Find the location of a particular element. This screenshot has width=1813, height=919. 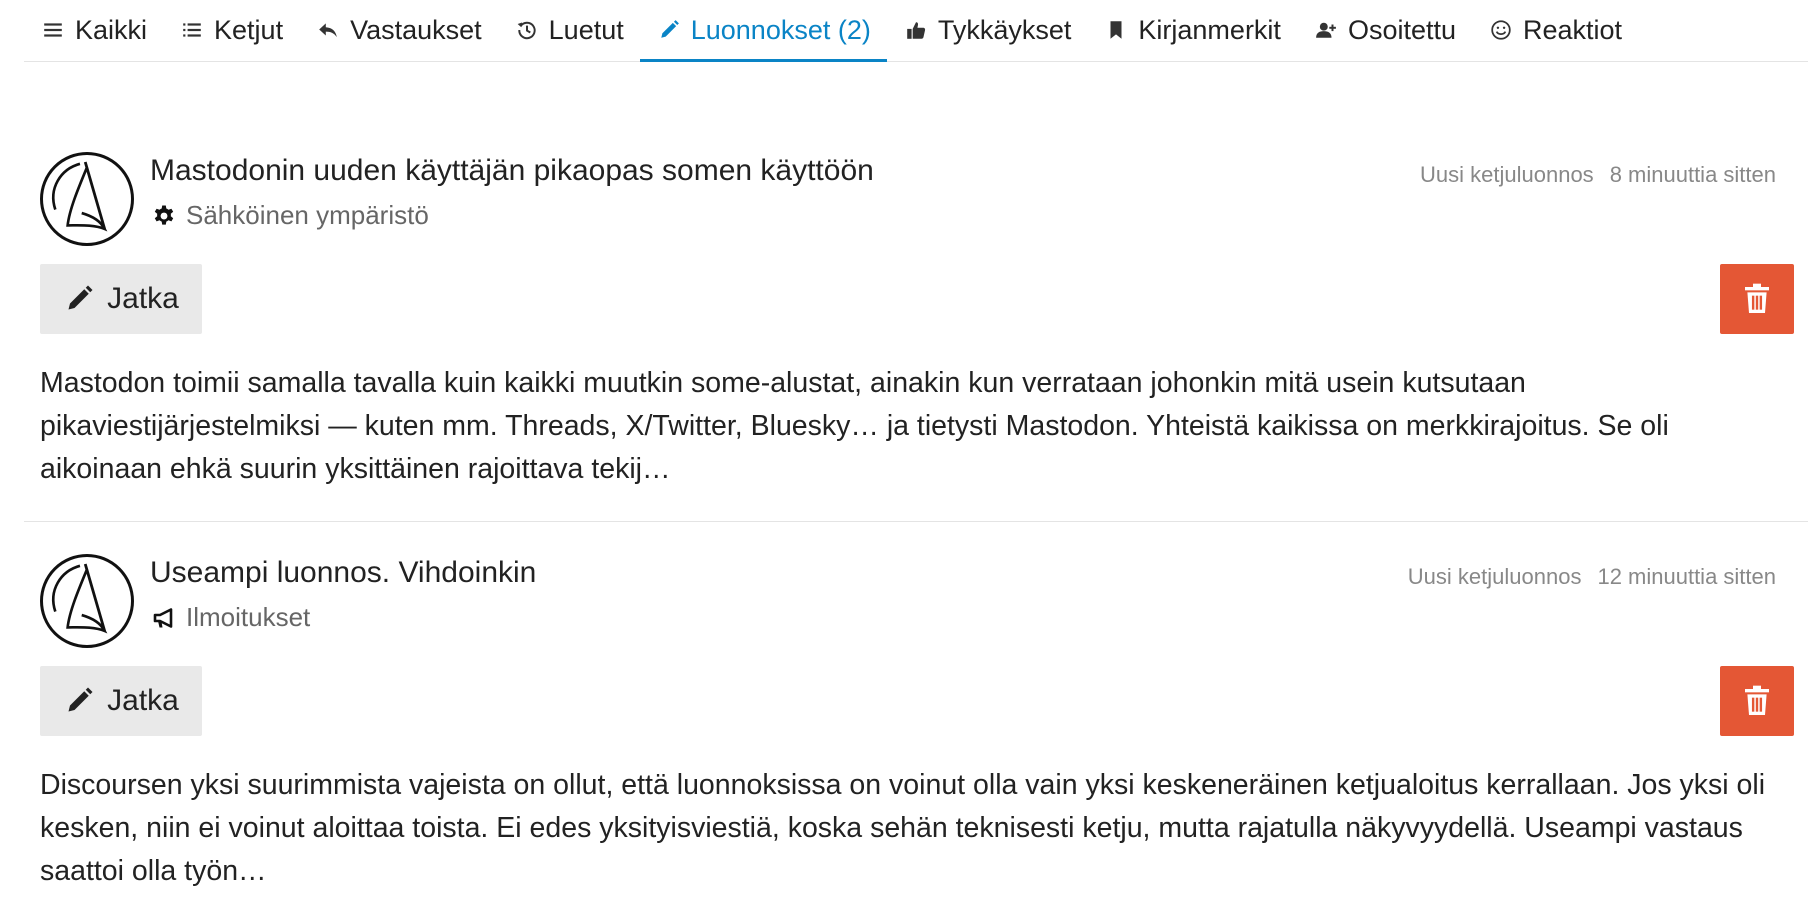

tab-label: Tykkäykset is located at coordinates (1004, 29).